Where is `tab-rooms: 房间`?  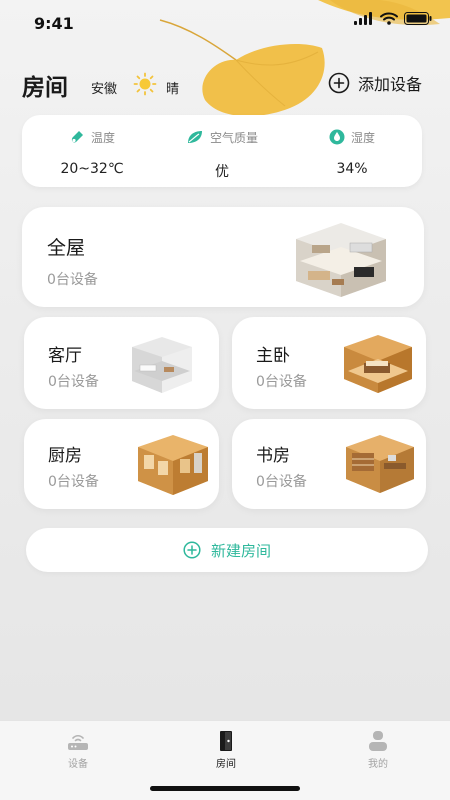 tab-rooms: 房间 is located at coordinates (226, 749).